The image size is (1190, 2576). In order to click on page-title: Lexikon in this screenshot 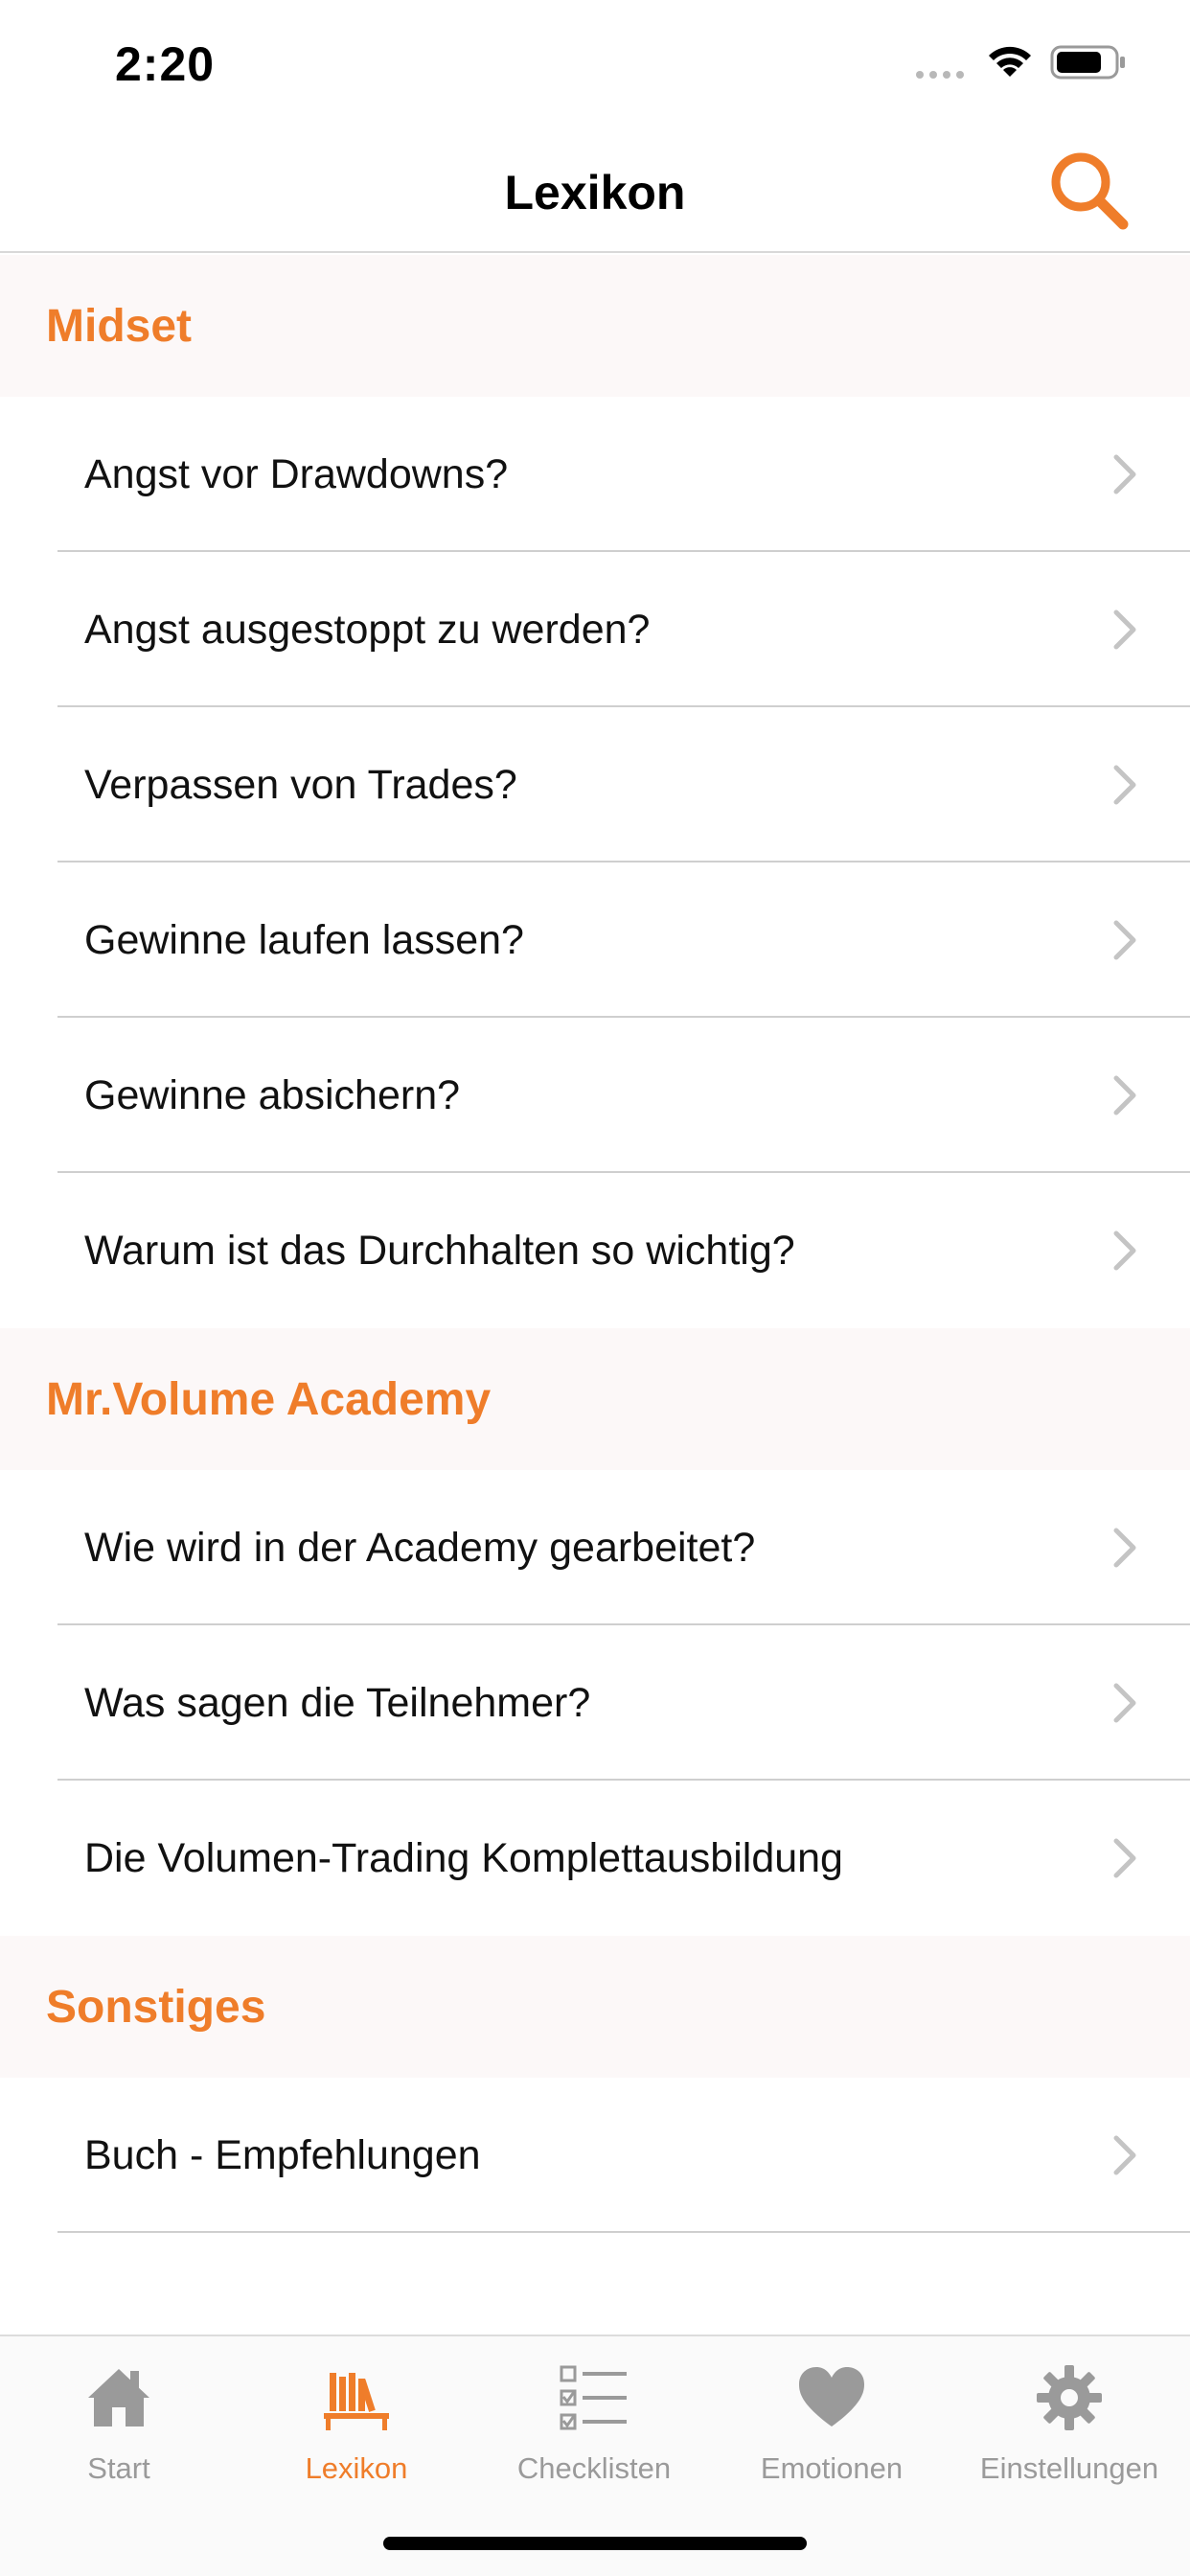, I will do `click(595, 193)`.